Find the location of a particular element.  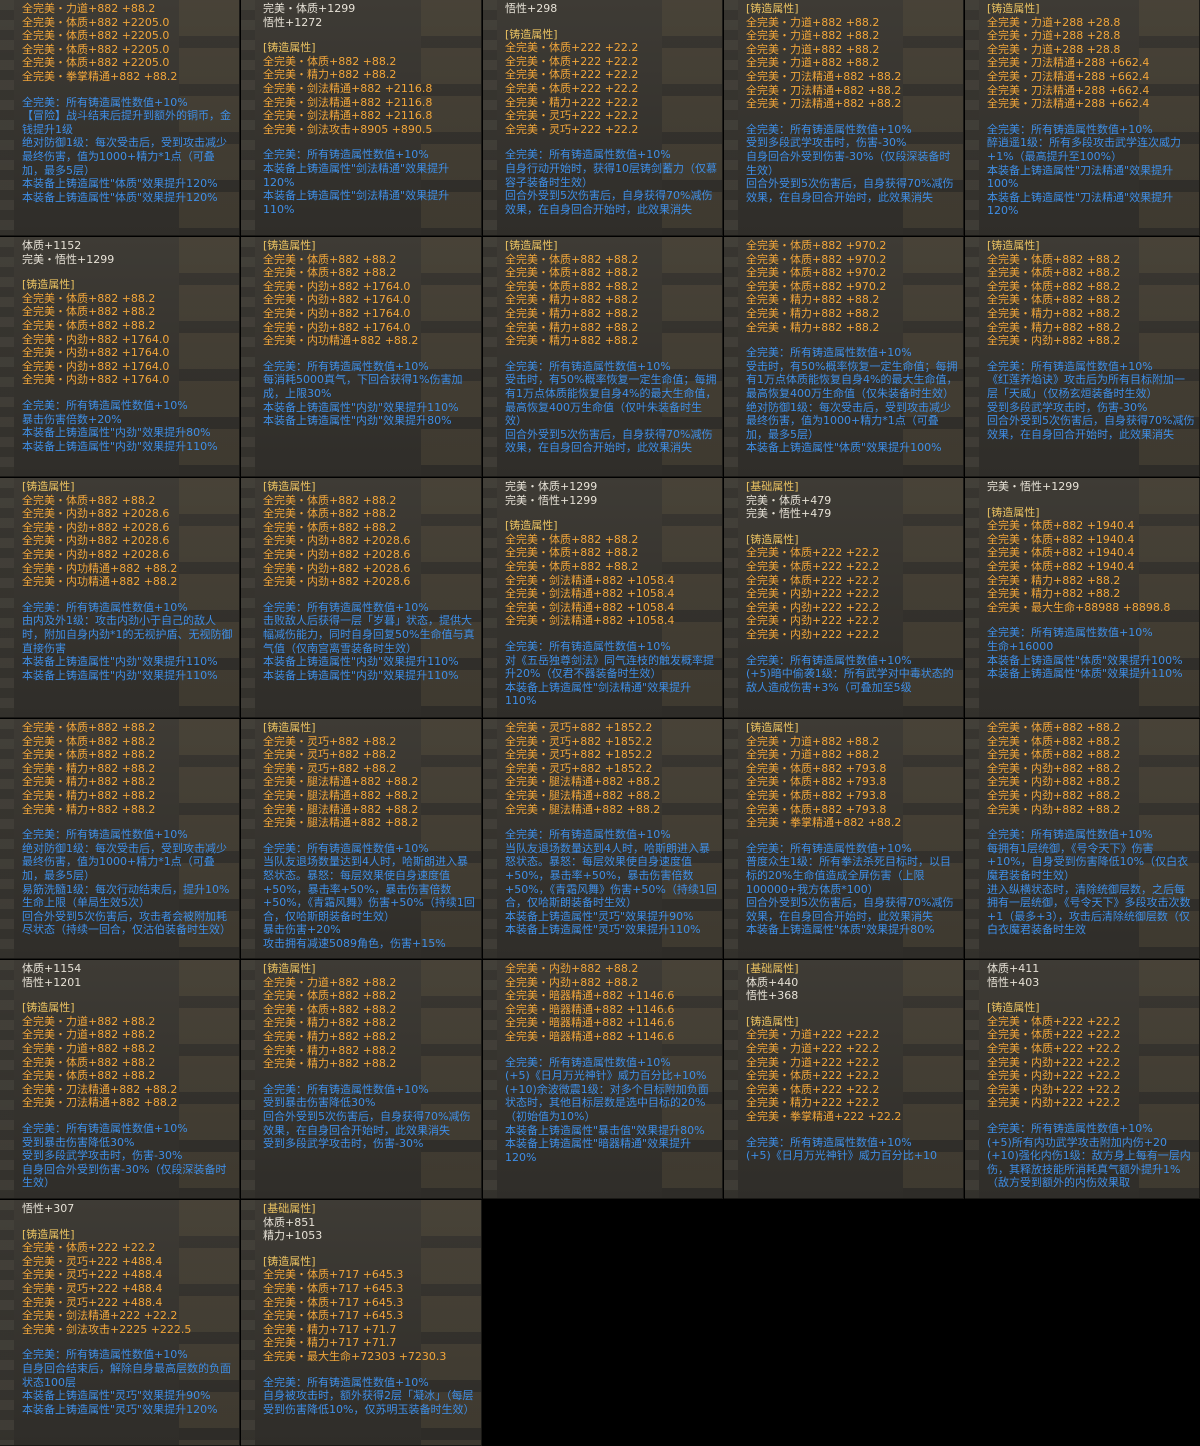

effect-description-line: 回合外受到5次伤害后，自身获得70%减伤效果，在自身回合开始时，此效果消失 is located at coordinates (1091, 427).